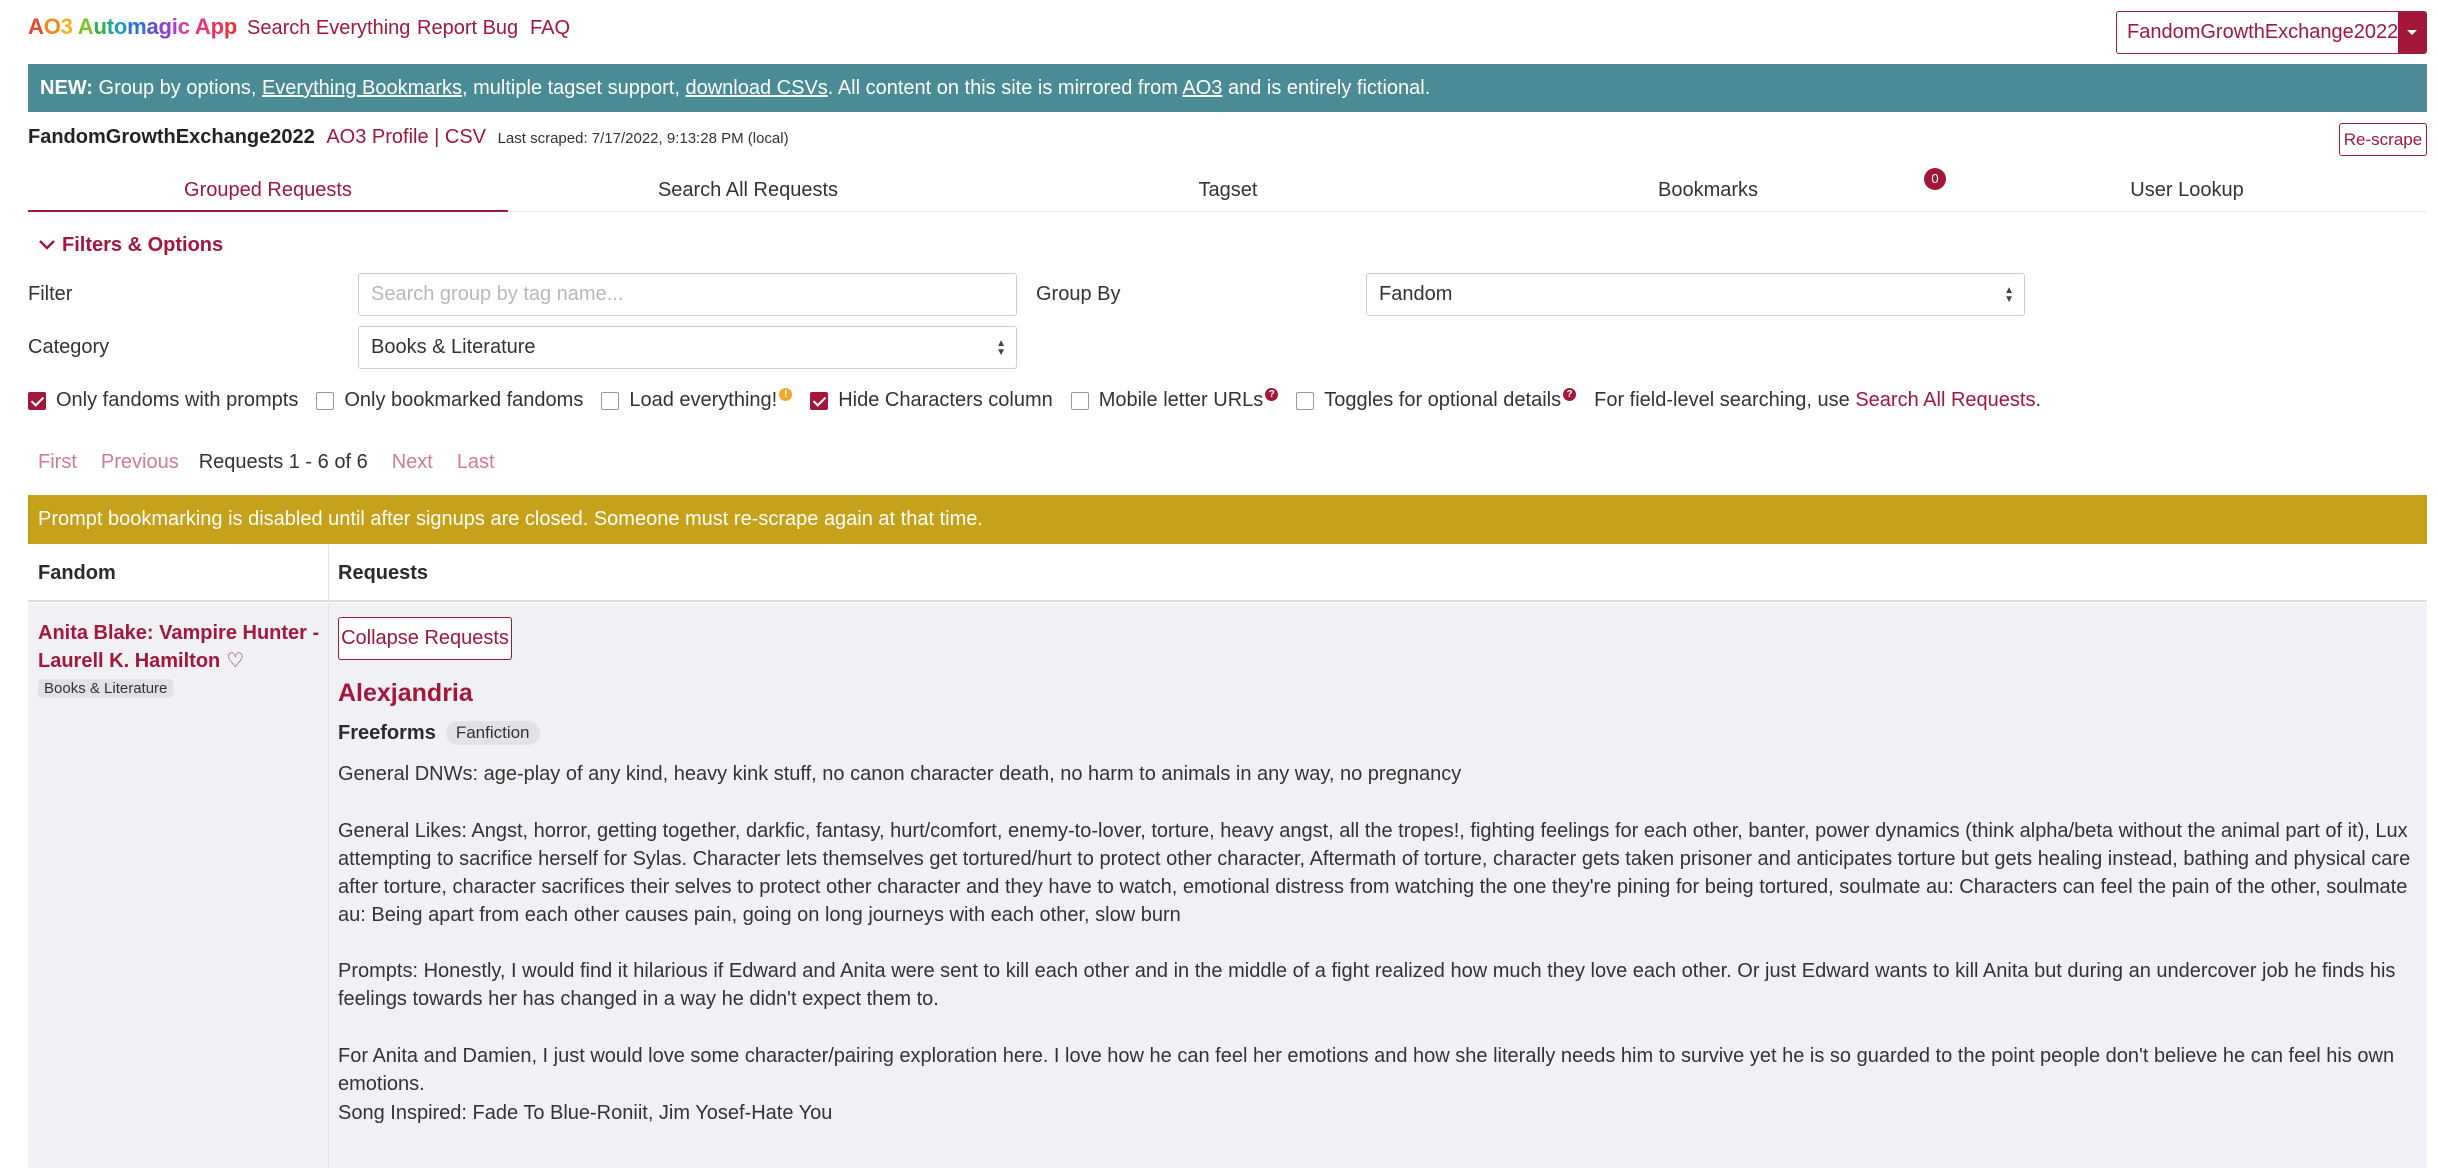  What do you see at coordinates (550, 28) in the screenshot?
I see `nav-faq: FAQ` at bounding box center [550, 28].